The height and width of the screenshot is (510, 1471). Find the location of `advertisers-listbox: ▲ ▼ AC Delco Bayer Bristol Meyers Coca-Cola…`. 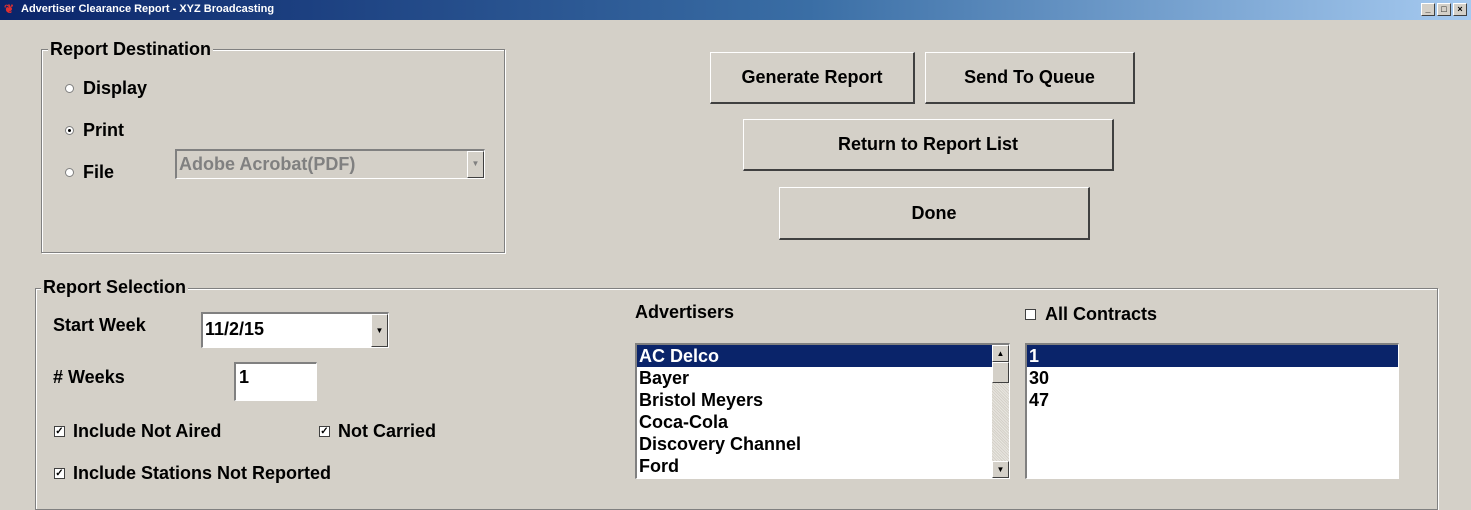

advertisers-listbox: ▲ ▼ AC Delco Bayer Bristol Meyers Coca-Cola… is located at coordinates (822, 411).